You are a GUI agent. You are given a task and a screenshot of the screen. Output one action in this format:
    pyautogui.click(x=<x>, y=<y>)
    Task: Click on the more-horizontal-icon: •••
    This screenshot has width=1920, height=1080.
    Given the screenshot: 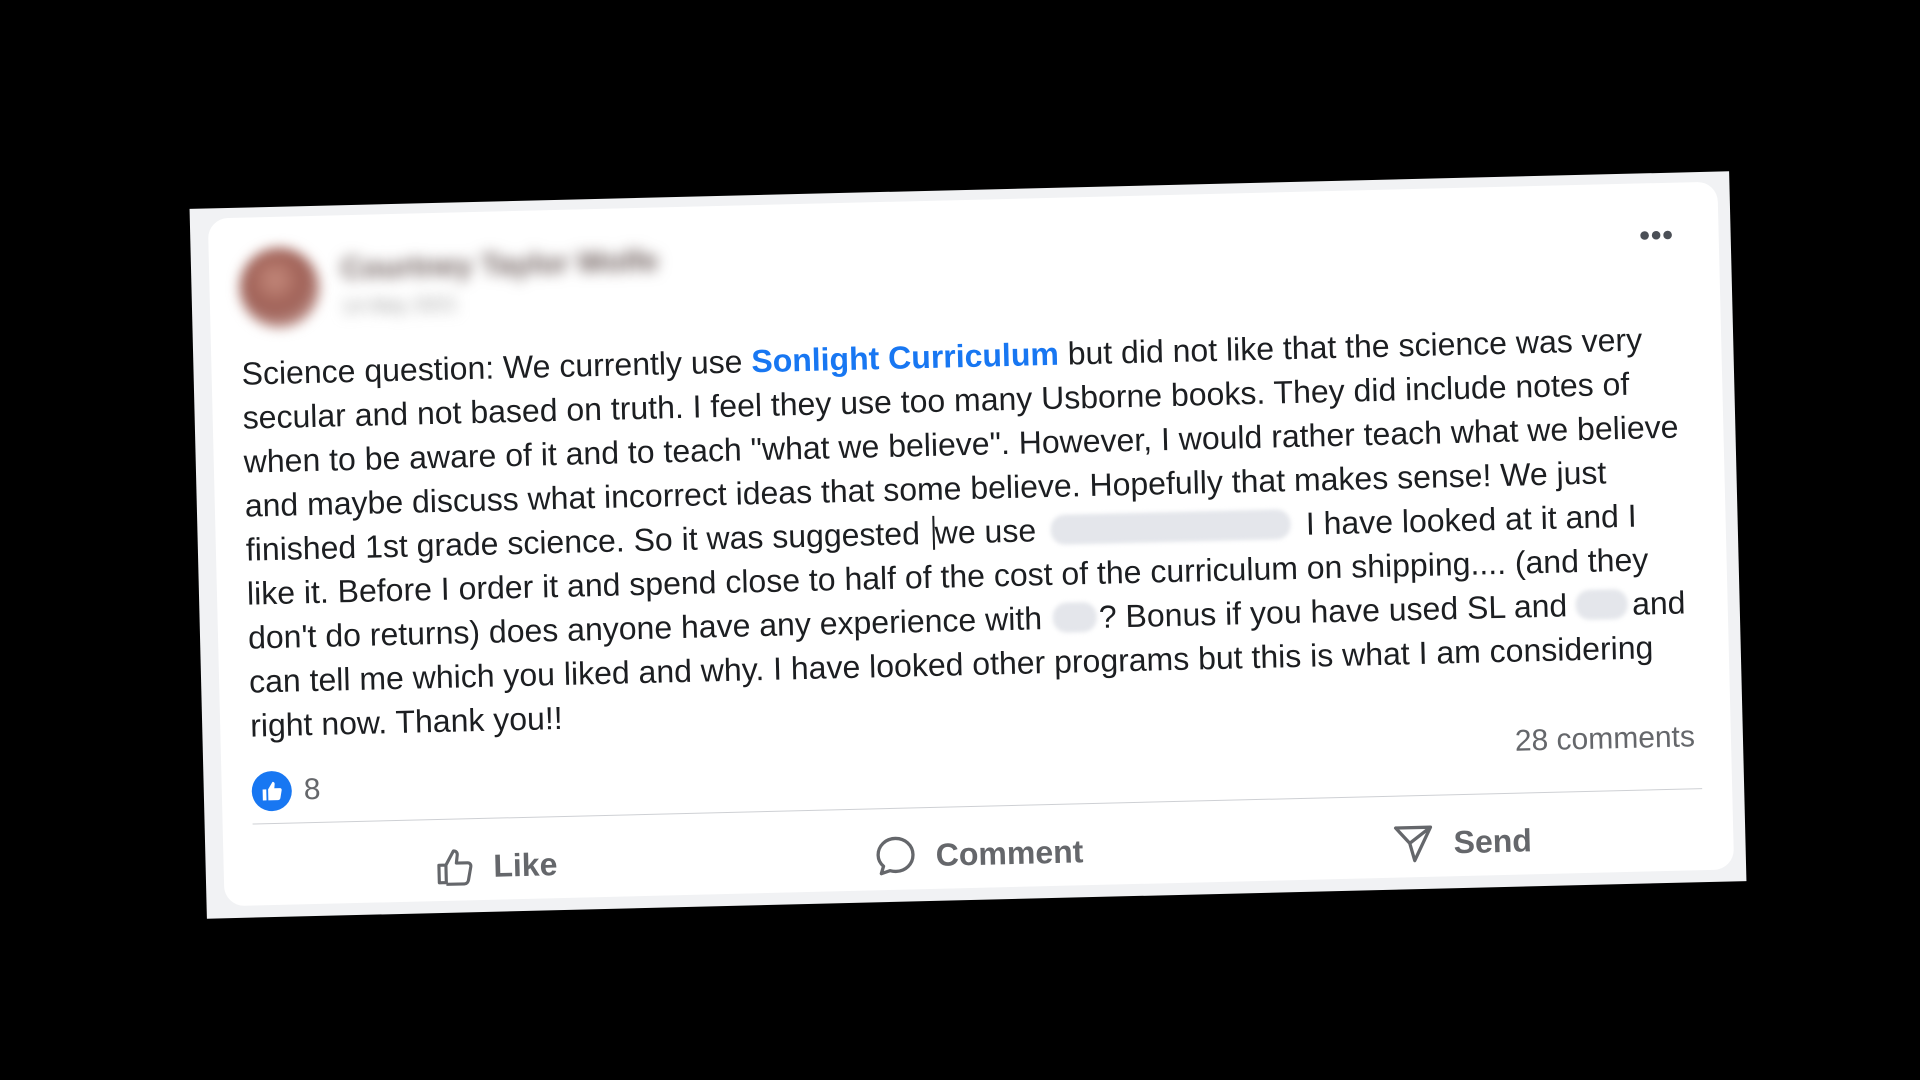 What is the action you would take?
    pyautogui.click(x=1656, y=235)
    